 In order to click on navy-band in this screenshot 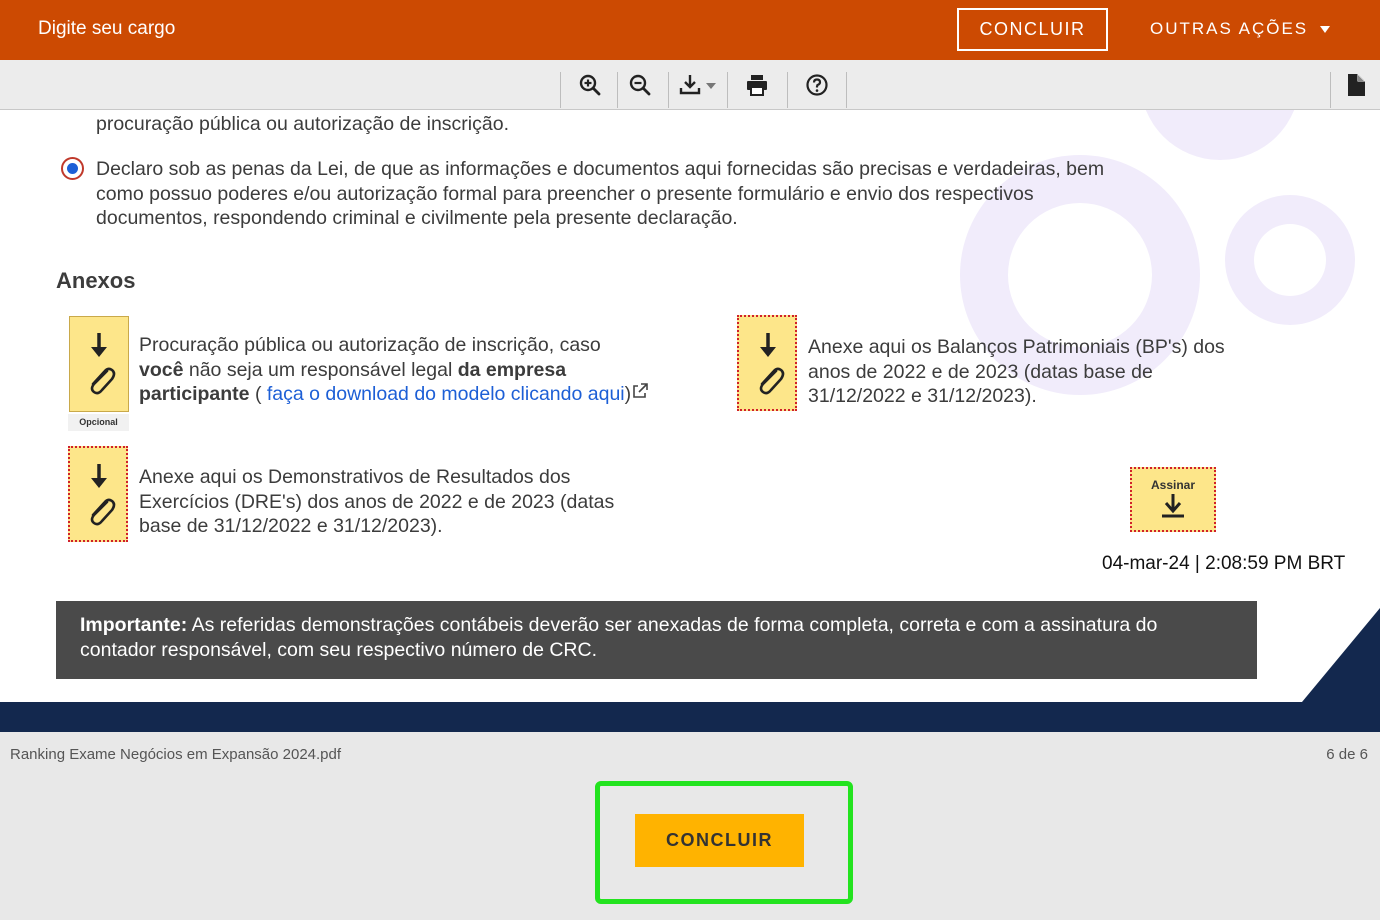, I will do `click(690, 717)`.